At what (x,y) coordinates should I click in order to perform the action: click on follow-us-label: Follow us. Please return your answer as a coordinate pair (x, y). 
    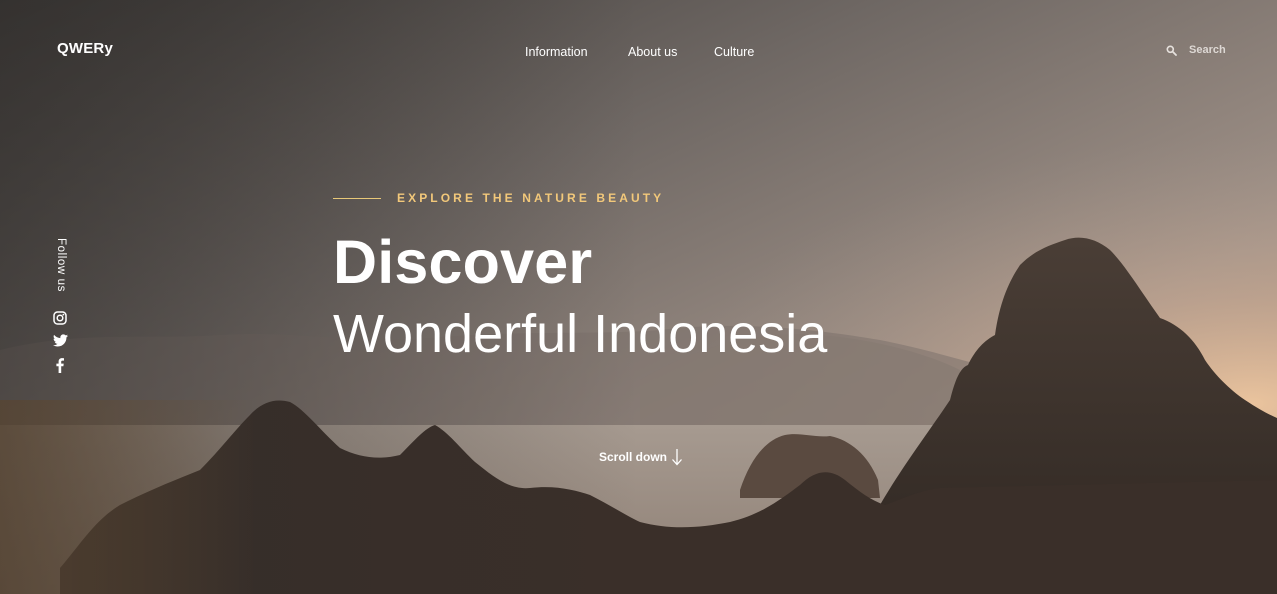
    Looking at the image, I should click on (61, 265).